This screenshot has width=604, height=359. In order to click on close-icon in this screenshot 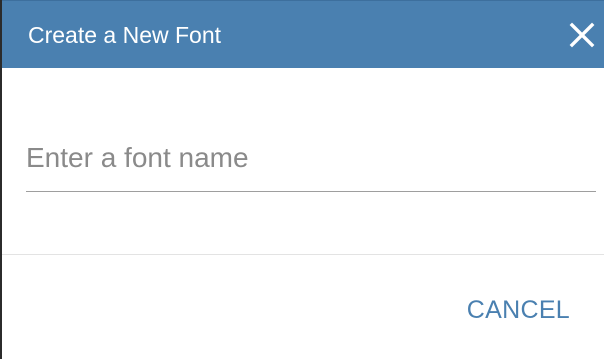, I will do `click(582, 35)`.